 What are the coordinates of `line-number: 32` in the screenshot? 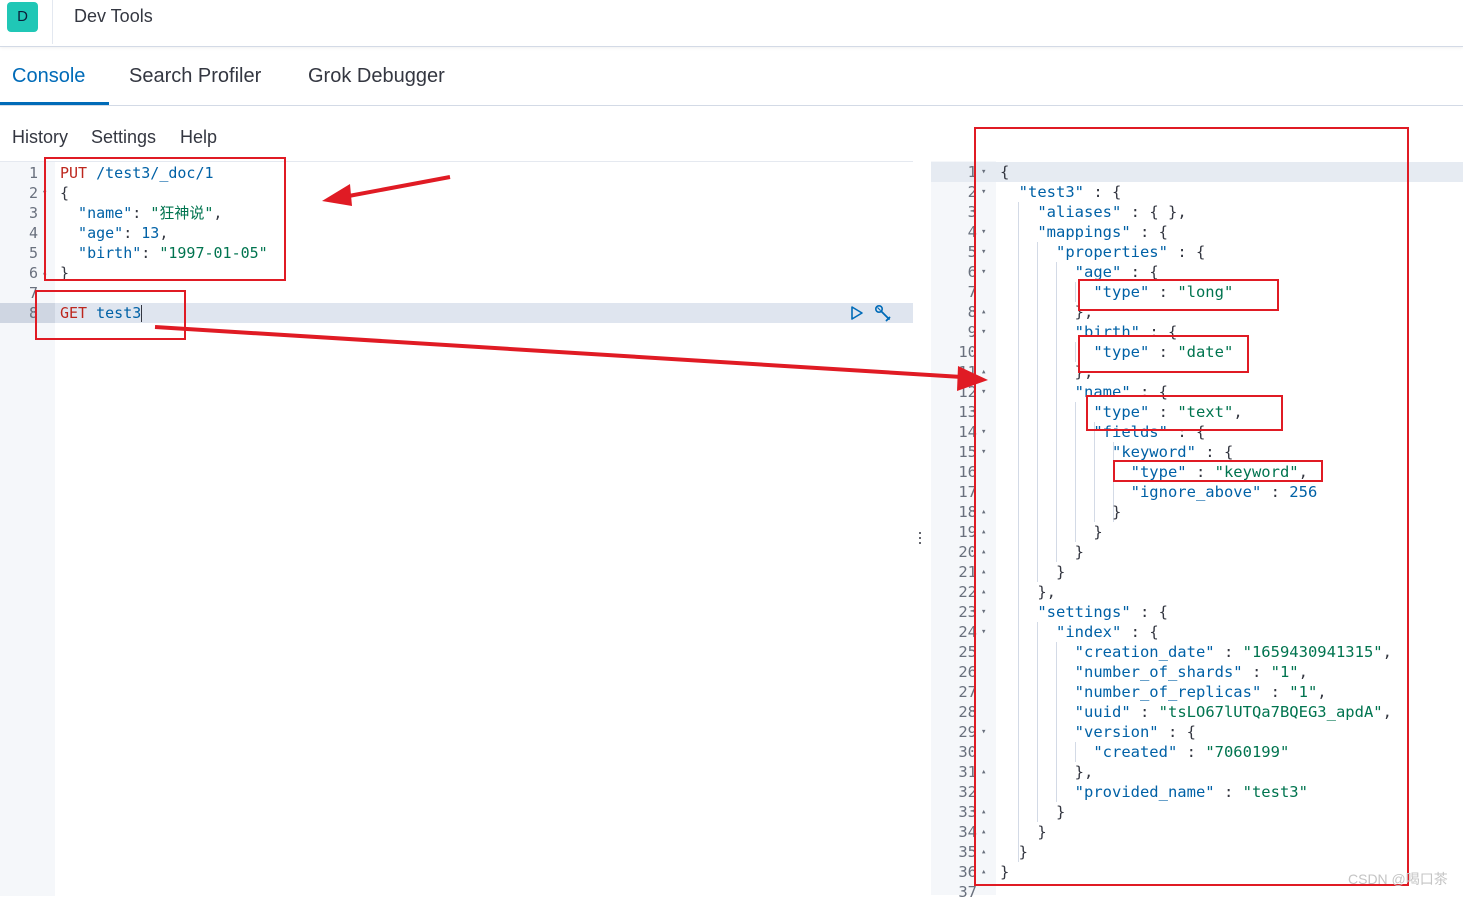 It's located at (967, 792).